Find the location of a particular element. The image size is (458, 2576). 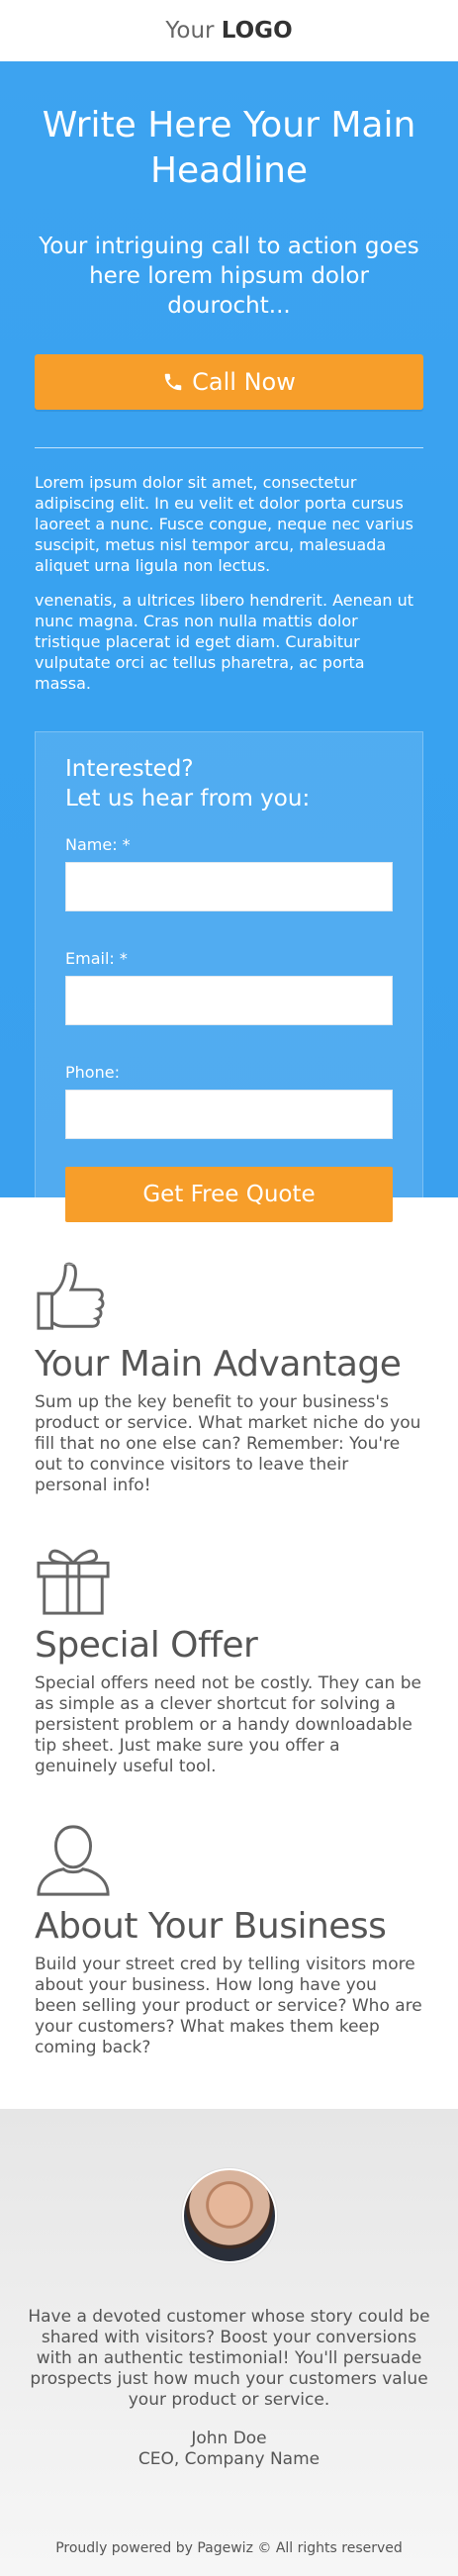

phone-icon is located at coordinates (173, 382).